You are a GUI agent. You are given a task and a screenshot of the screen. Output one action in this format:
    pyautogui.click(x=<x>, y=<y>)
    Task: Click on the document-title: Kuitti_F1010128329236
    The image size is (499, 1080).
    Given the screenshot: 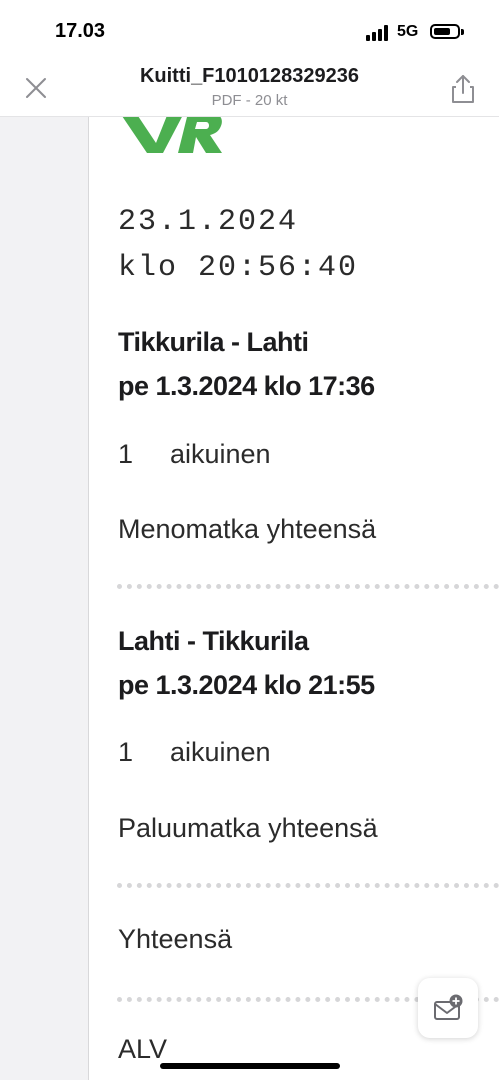 What is the action you would take?
    pyautogui.click(x=249, y=76)
    